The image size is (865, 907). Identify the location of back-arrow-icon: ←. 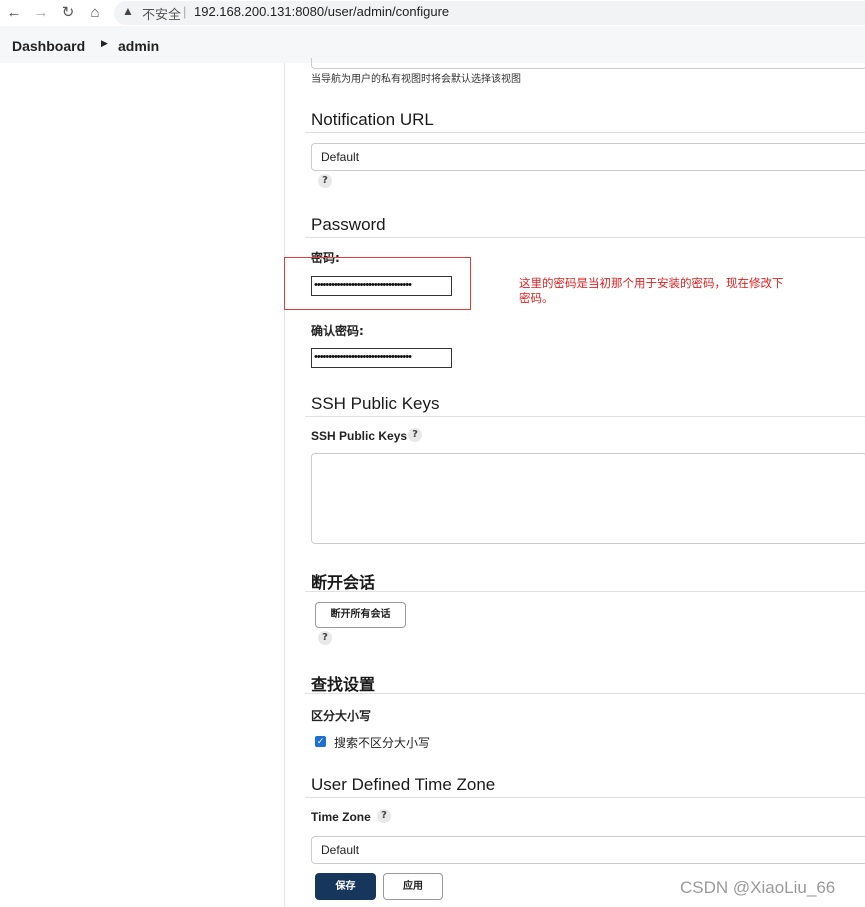
(14, 13).